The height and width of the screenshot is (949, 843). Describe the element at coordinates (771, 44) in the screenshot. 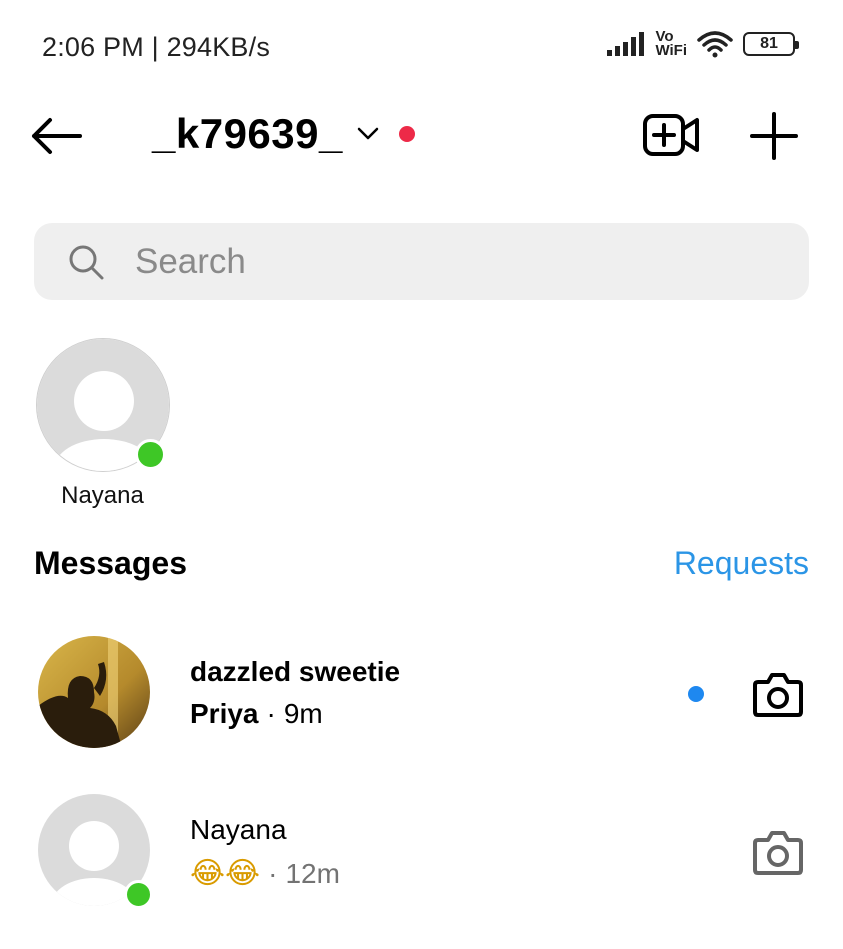

I see `battery-indicator: 81` at that location.